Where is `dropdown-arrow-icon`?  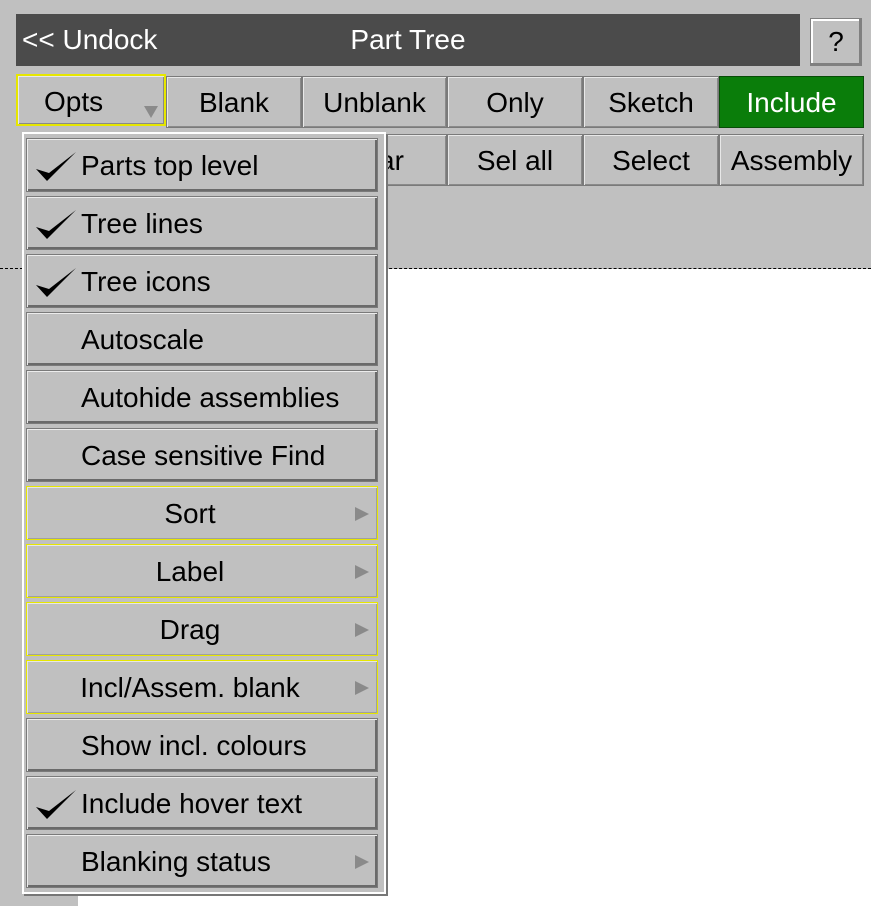 dropdown-arrow-icon is located at coordinates (151, 112).